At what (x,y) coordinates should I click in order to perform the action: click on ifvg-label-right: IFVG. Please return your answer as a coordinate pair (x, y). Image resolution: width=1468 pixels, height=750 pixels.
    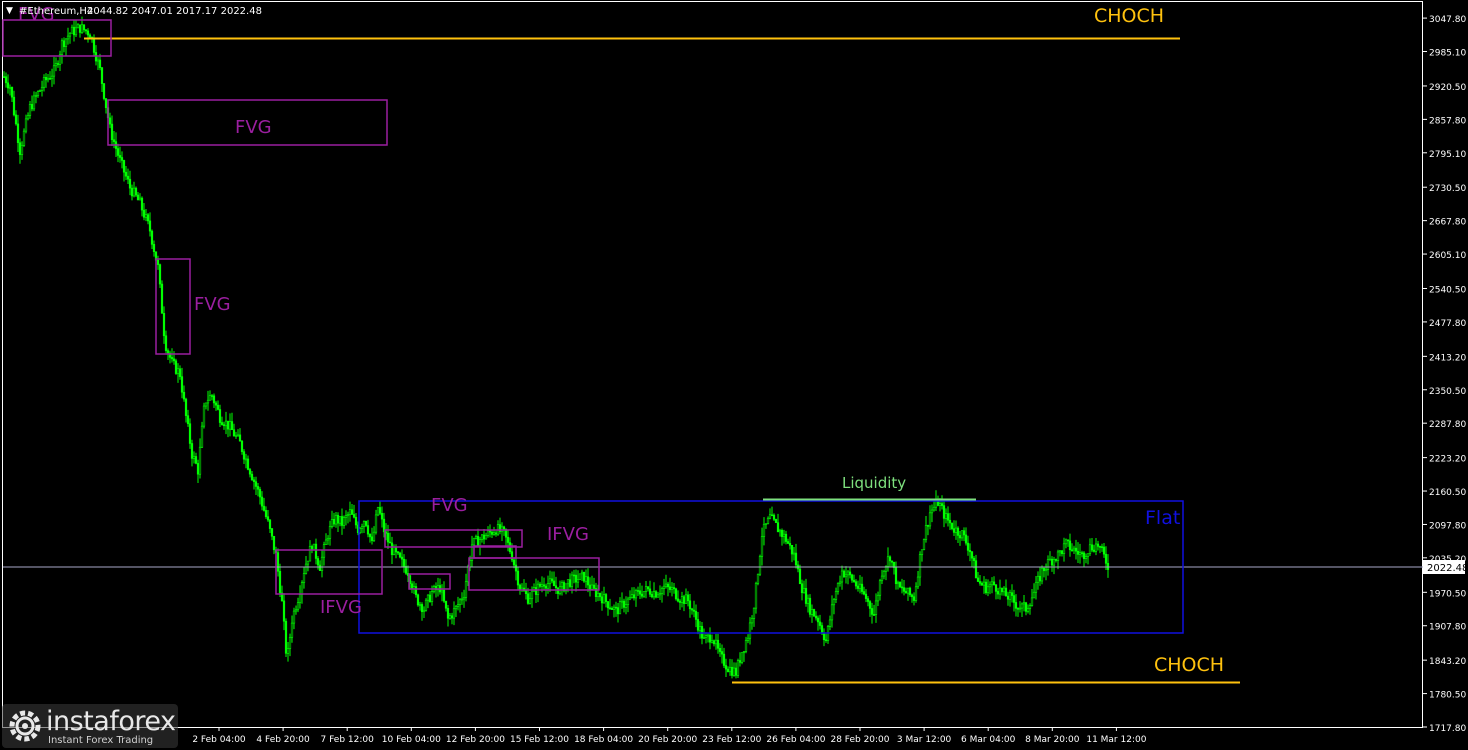
    Looking at the image, I should click on (568, 534).